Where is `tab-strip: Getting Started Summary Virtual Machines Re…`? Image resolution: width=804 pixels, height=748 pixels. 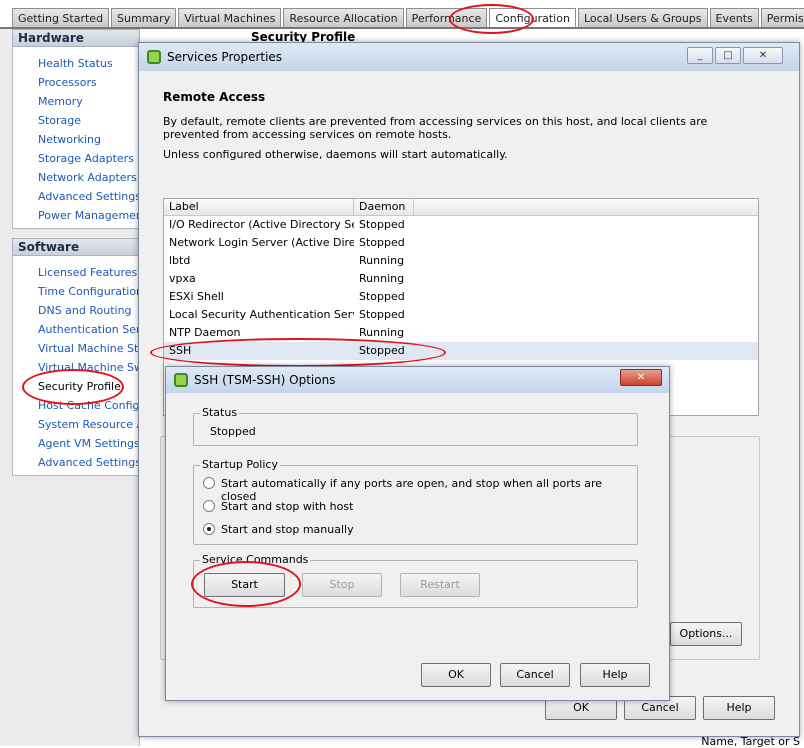 tab-strip: Getting Started Summary Virtual Machines Re… is located at coordinates (402, 18).